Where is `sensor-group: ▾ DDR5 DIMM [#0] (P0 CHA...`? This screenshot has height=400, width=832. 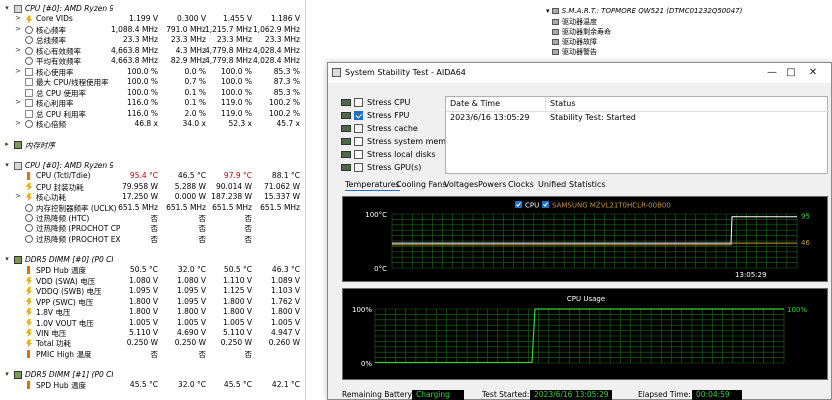 sensor-group: ▾ DDR5 DIMM [#0] (P0 CHA... is located at coordinates (152, 260).